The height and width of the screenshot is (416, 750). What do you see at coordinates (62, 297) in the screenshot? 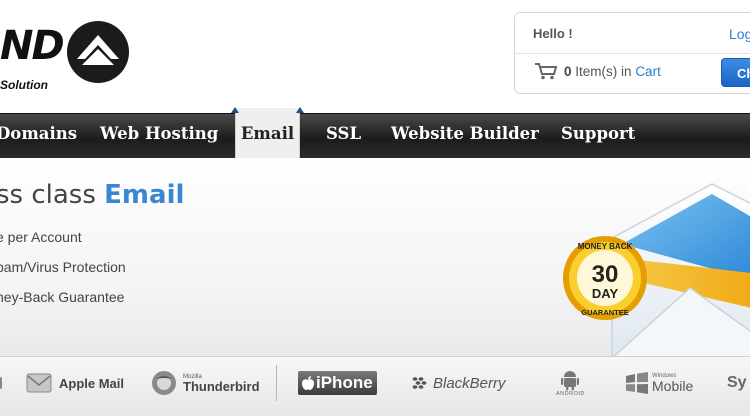
I see `feature-item: ney-Back Guarantee` at bounding box center [62, 297].